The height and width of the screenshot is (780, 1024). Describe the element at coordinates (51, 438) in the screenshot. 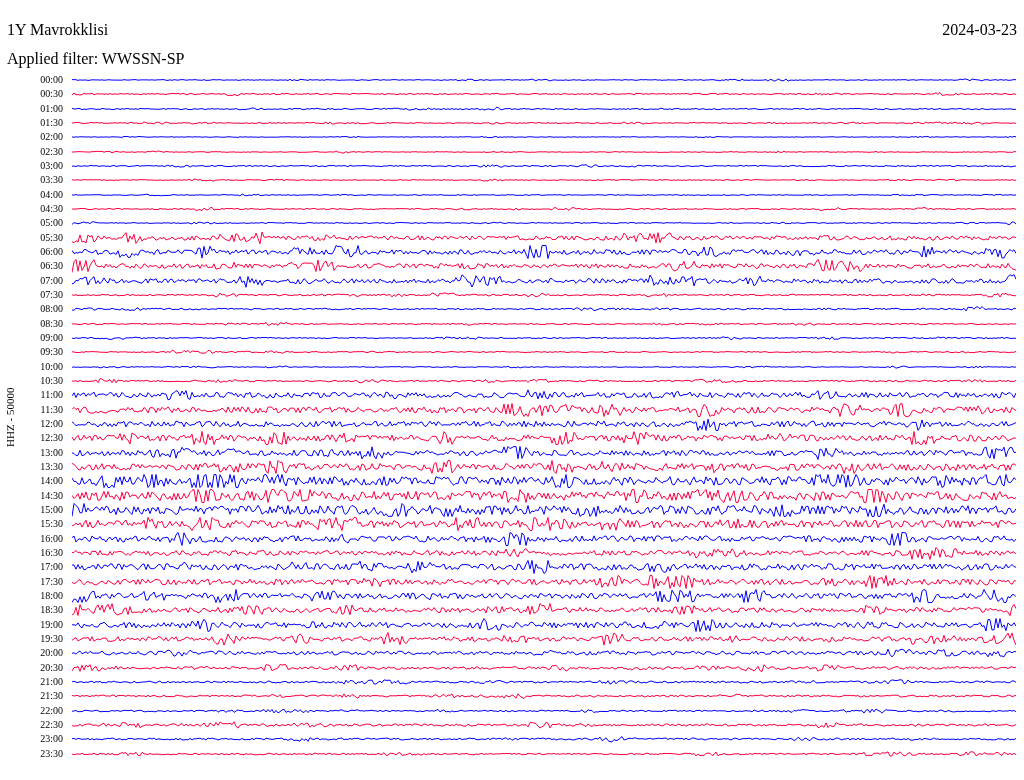

I see `time-label: 12:30` at that location.